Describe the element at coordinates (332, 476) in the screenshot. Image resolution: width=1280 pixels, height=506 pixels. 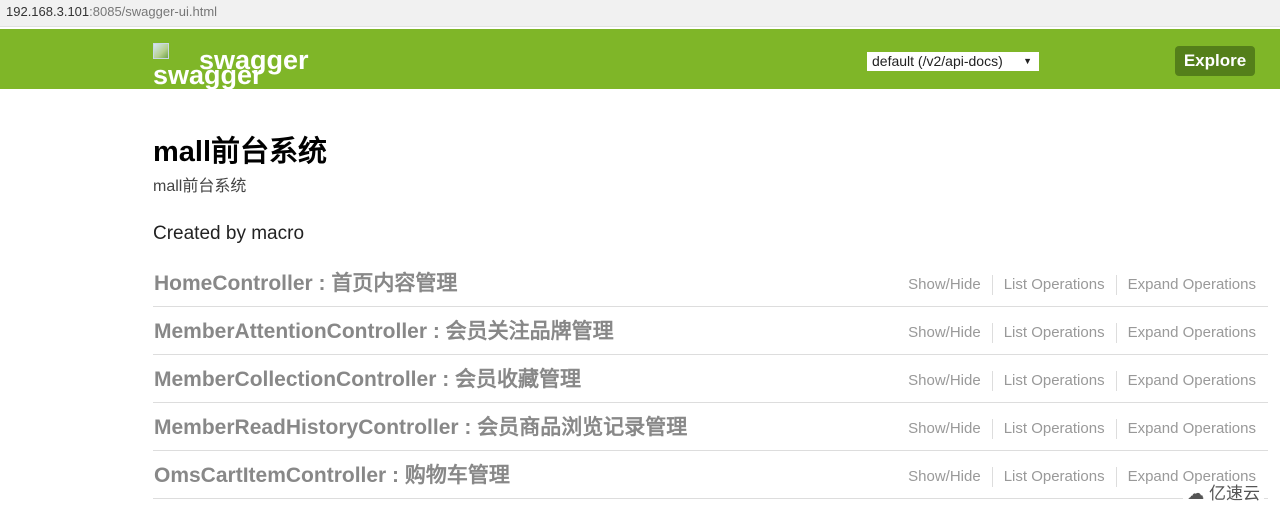
I see `resource-name-link: OmsCartItemController : 购物车管理` at that location.